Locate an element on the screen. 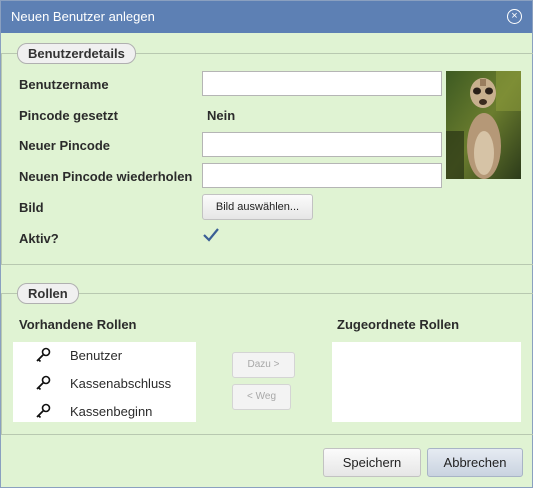 This screenshot has width=533, height=488. cancel-button-label: Abbrechen is located at coordinates (475, 462).